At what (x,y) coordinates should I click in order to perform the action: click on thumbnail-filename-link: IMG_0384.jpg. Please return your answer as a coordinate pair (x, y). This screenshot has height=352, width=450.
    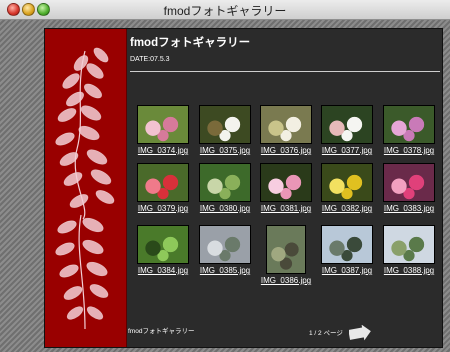
    Looking at the image, I should click on (163, 270).